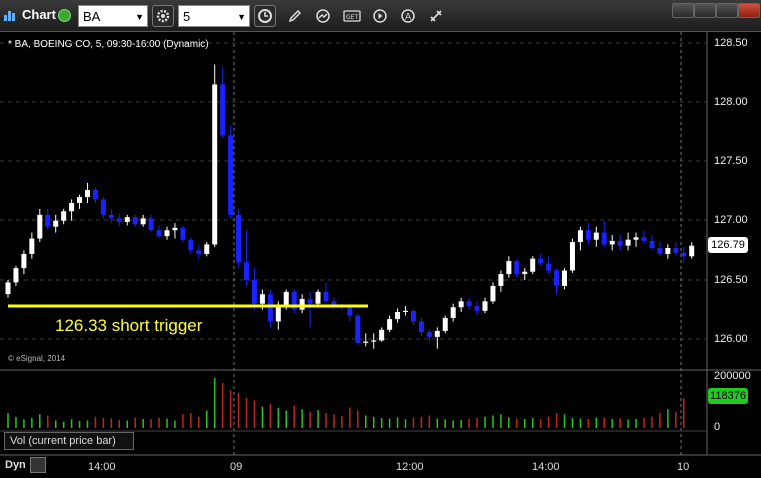 This screenshot has width=761, height=478. What do you see at coordinates (731, 43) in the screenshot?
I see `price-tick-label: 128.50` at bounding box center [731, 43].